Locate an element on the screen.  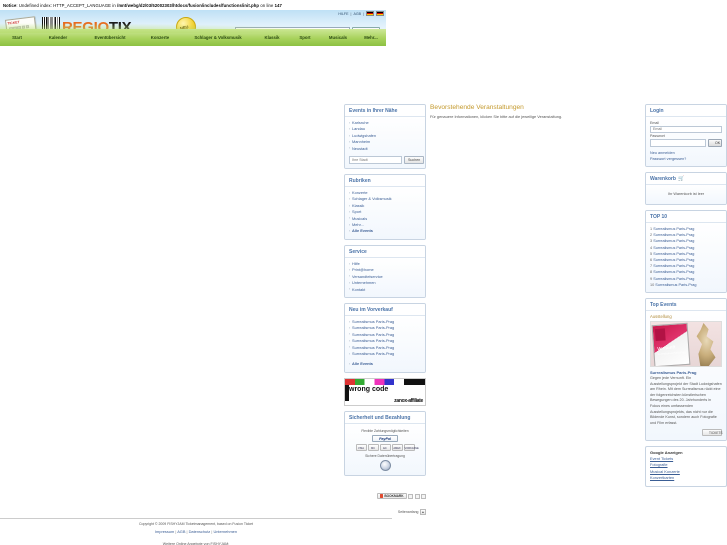
footer-link-datenschutz: Datenschutz is located at coordinates (200, 531).